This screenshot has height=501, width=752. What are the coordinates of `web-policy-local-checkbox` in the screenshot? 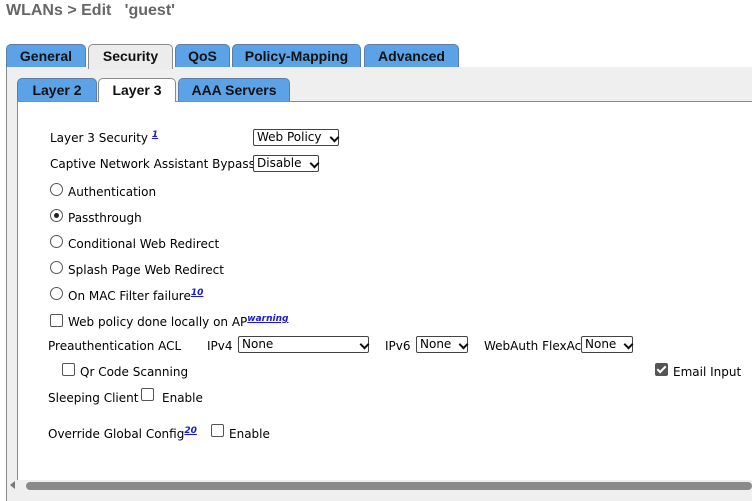 It's located at (56, 320).